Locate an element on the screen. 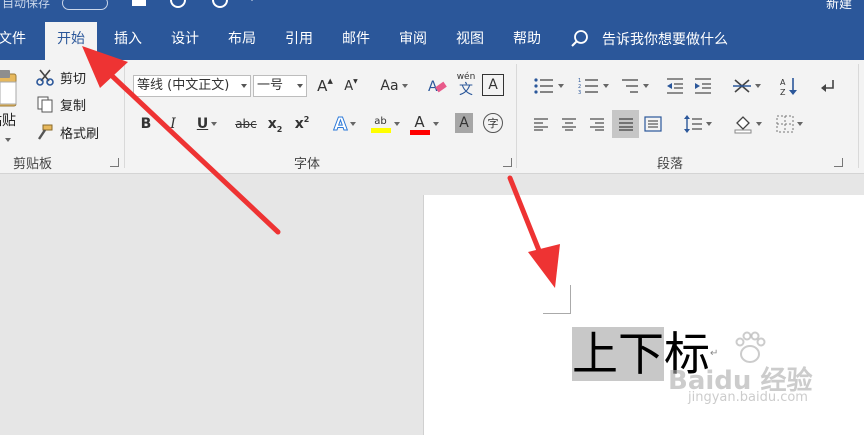 This screenshot has width=864, height=435. borders-button is located at coordinates (789, 124).